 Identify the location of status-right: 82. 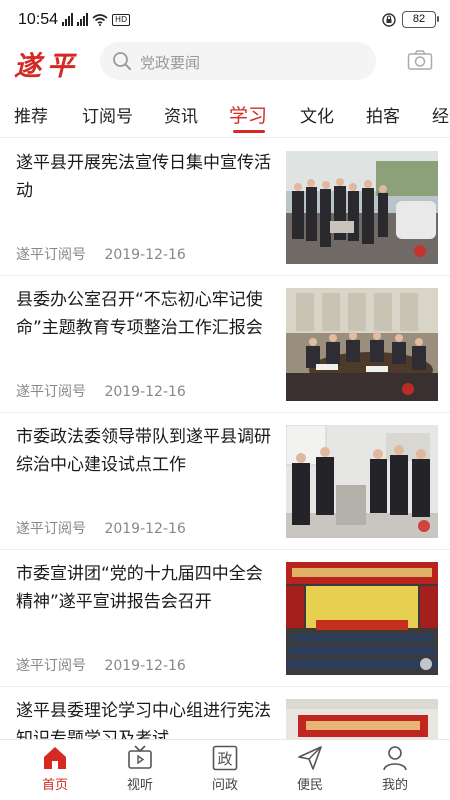
(410, 19).